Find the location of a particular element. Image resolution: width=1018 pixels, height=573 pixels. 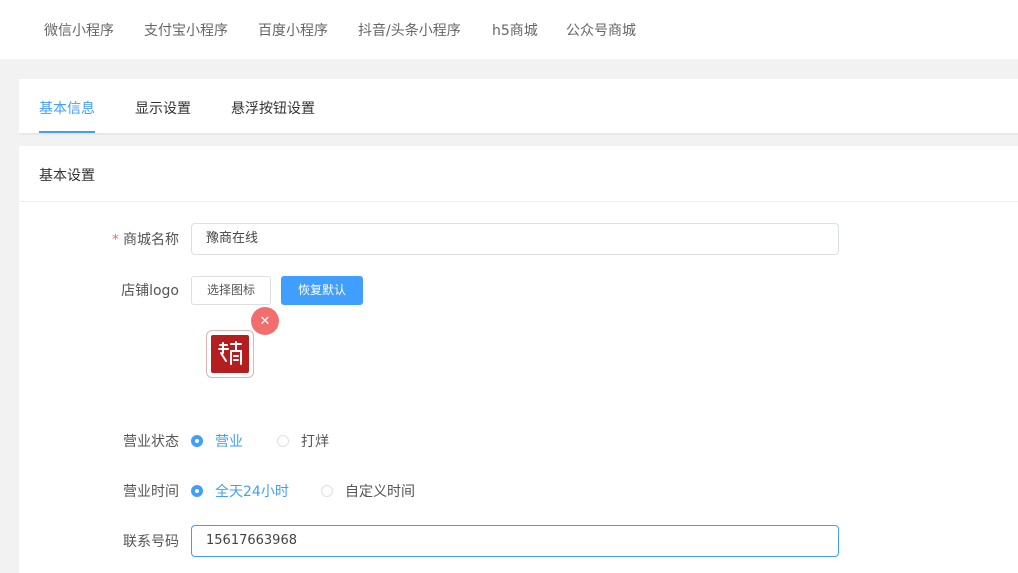

platform-tab-wechat: 微信小程序 is located at coordinates (79, 30).